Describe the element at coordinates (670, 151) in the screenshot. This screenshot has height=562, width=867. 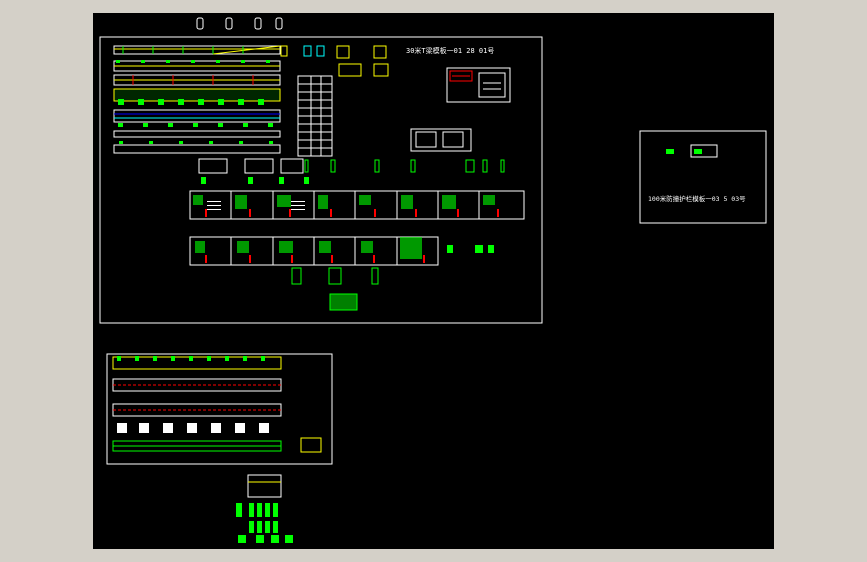
I see `side-sheet-mark` at that location.